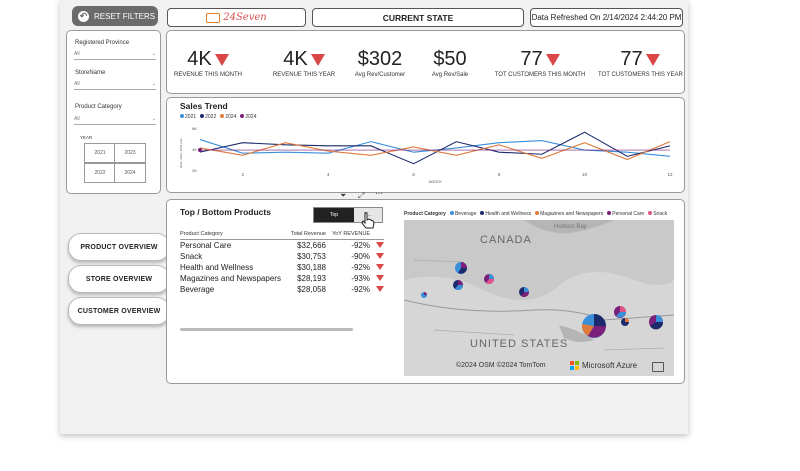  What do you see at coordinates (115, 54) in the screenshot?
I see `province-dropdown: All ⌄` at bounding box center [115, 54].